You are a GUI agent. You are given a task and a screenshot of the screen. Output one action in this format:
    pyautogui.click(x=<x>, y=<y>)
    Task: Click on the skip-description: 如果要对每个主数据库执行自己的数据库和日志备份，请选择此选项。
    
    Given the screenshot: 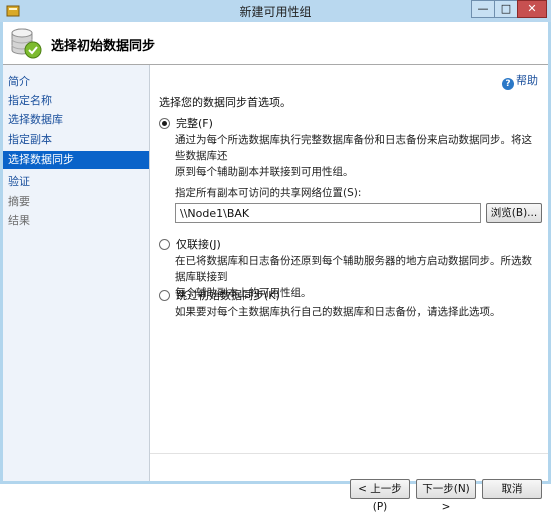 What is the action you would take?
    pyautogui.click(x=358, y=312)
    